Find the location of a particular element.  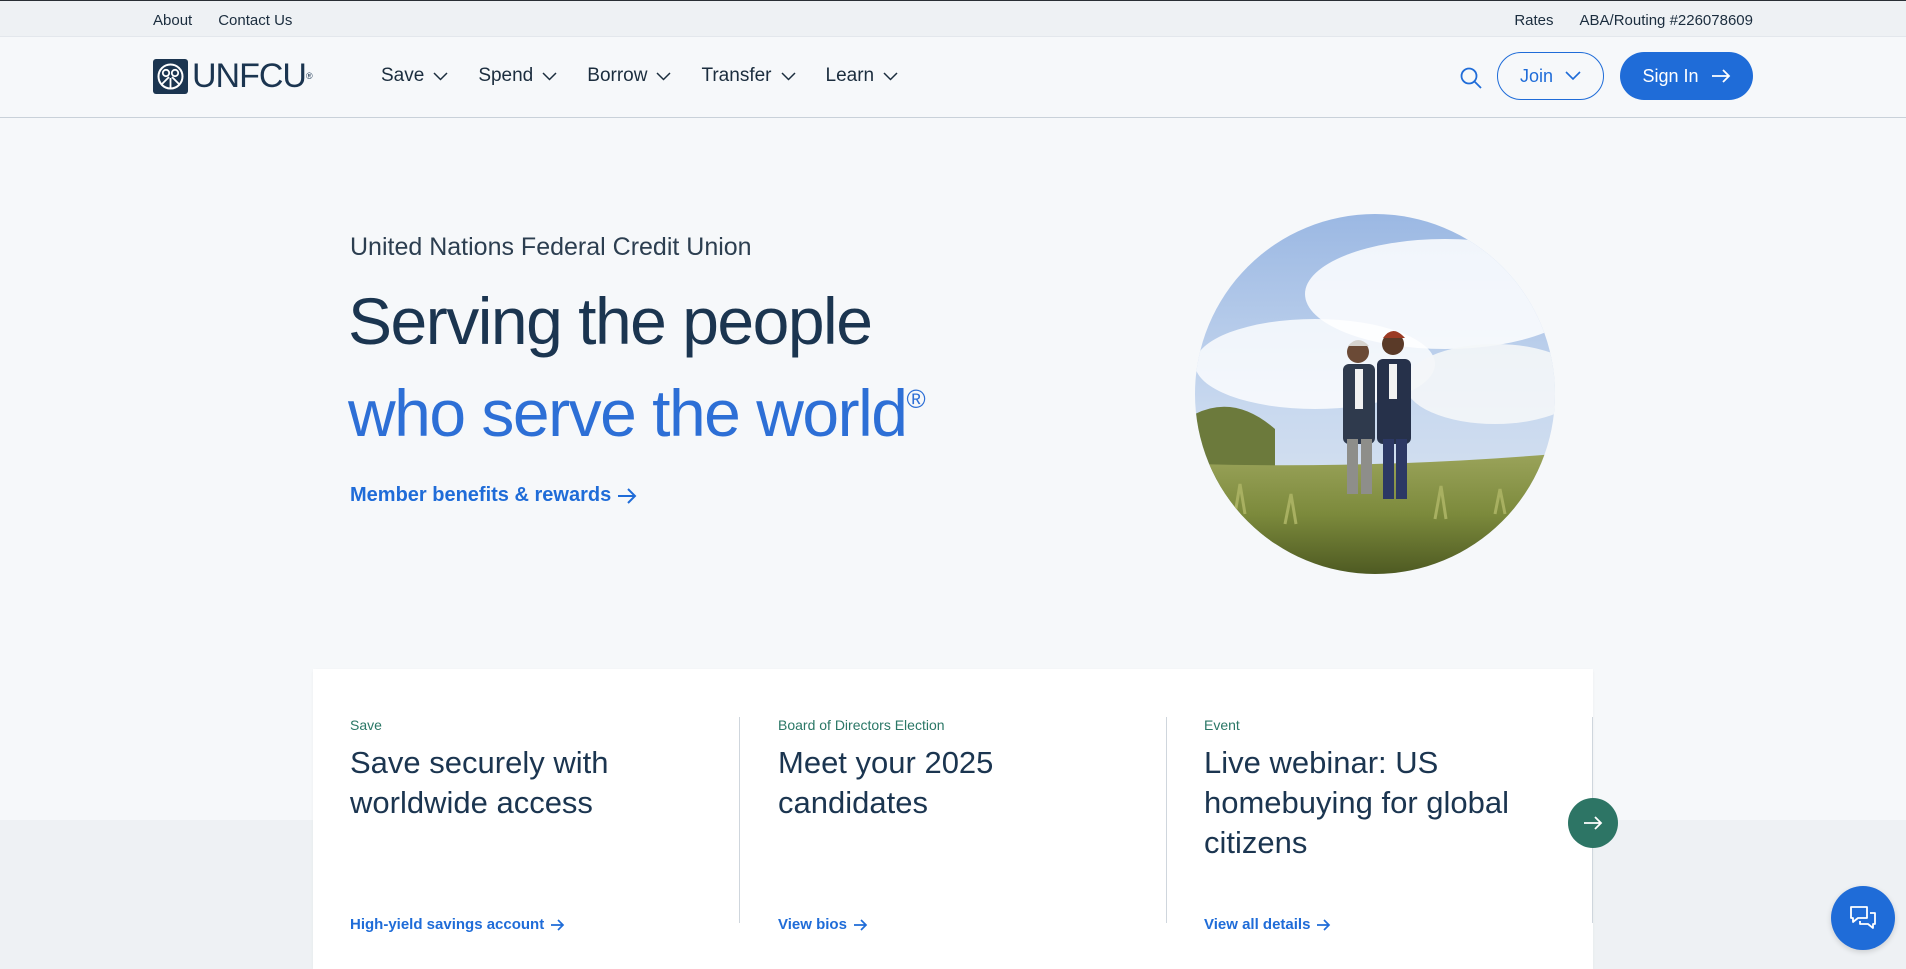

routing-number-link: ABA/Routing #226078609 is located at coordinates (1666, 20).